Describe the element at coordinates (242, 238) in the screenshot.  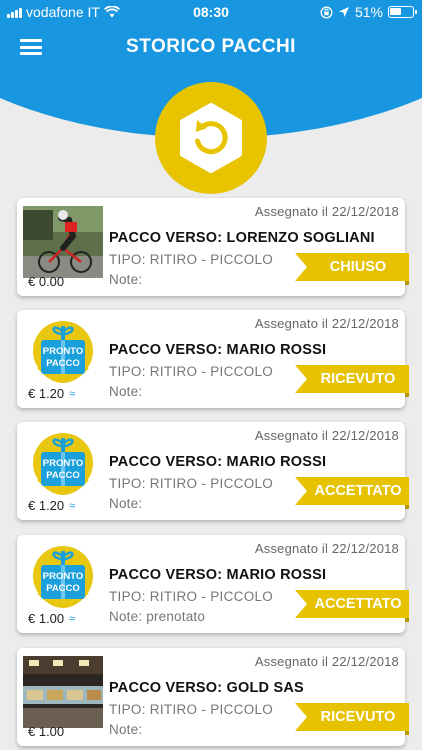
I see `package-destination: PACCO VERSO: LORENZO SOGLIANI` at that location.